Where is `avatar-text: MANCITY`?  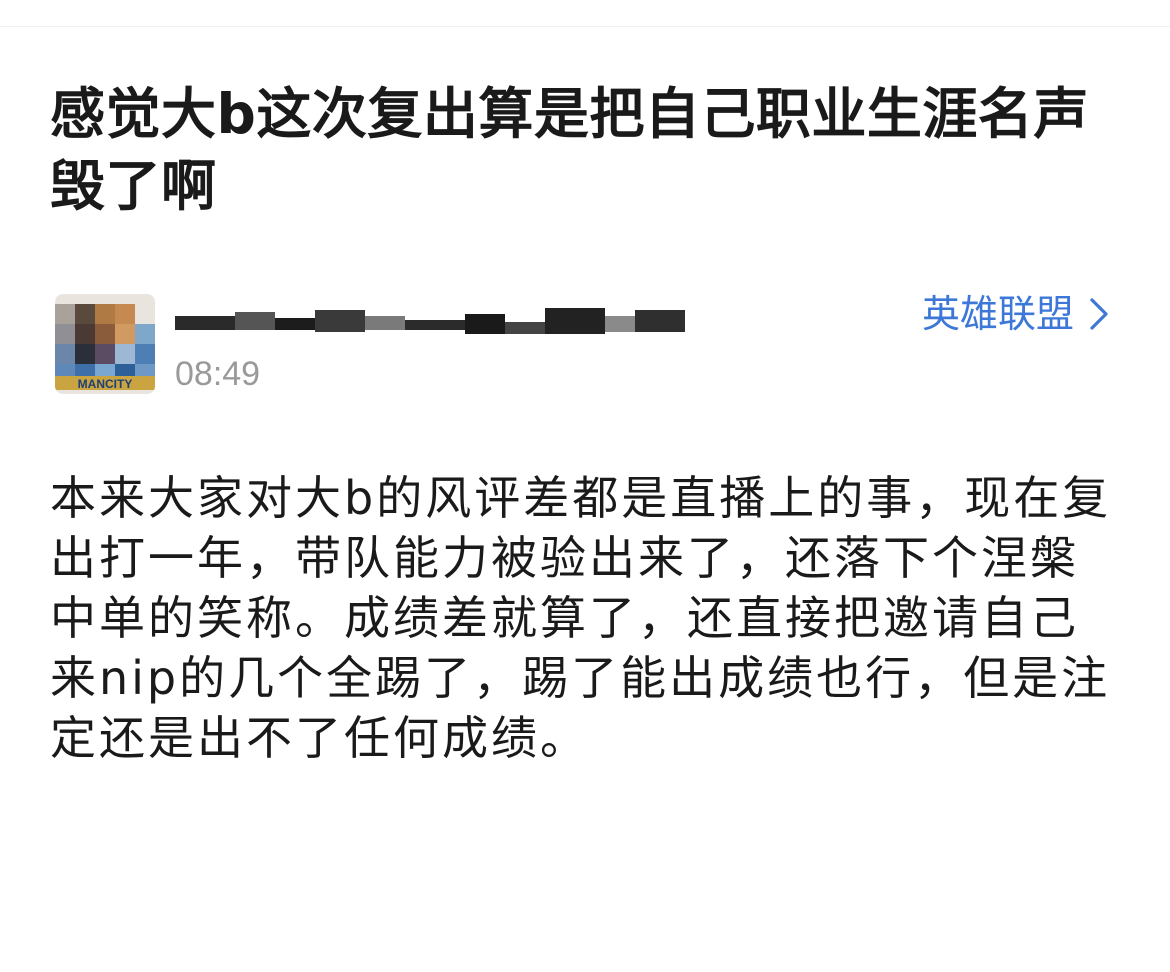 avatar-text: MANCITY is located at coordinates (105, 384).